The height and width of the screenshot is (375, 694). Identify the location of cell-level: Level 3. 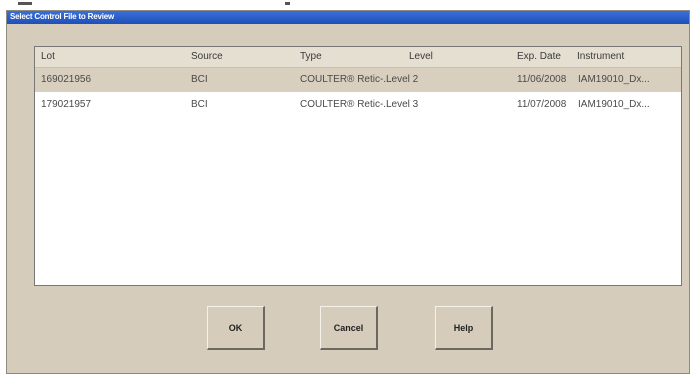
(402, 104).